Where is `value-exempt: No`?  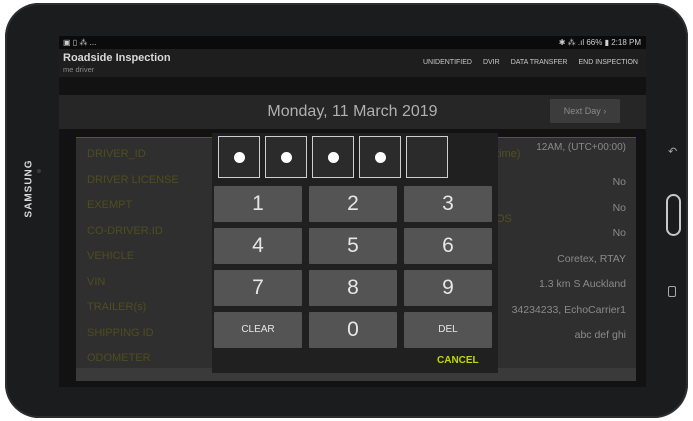 value-exempt: No is located at coordinates (619, 182).